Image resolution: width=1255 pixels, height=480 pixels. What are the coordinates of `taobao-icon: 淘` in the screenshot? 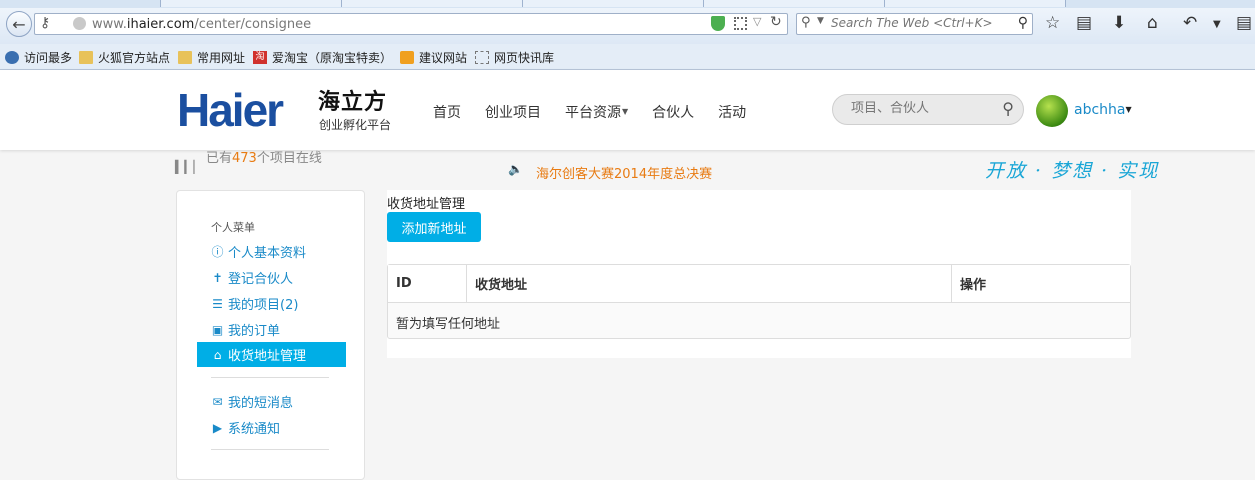 It's located at (260, 57).